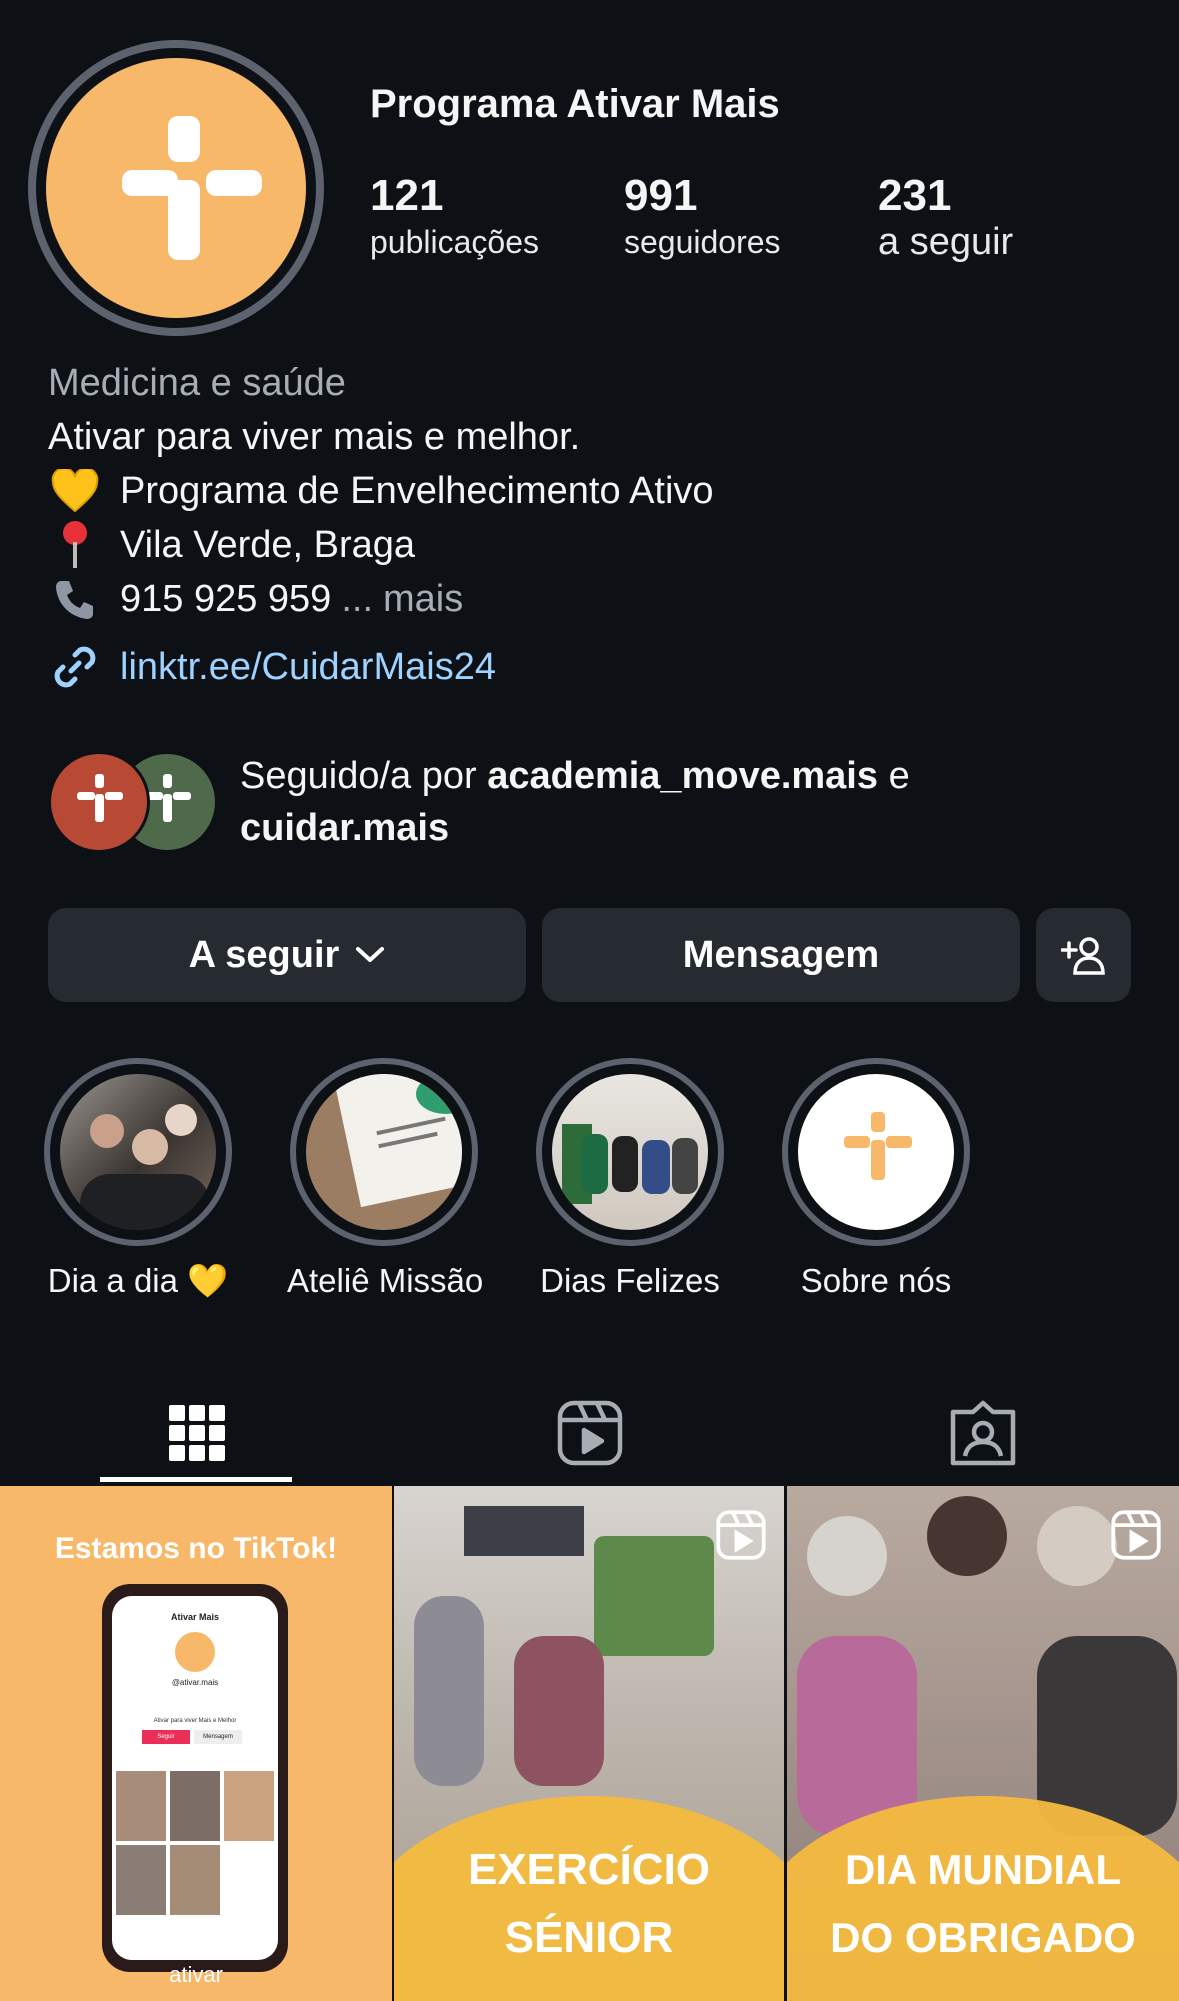 This screenshot has height=2001, width=1179. Describe the element at coordinates (268, 545) in the screenshot. I see `bio-location: Vila Verde, Braga` at that location.